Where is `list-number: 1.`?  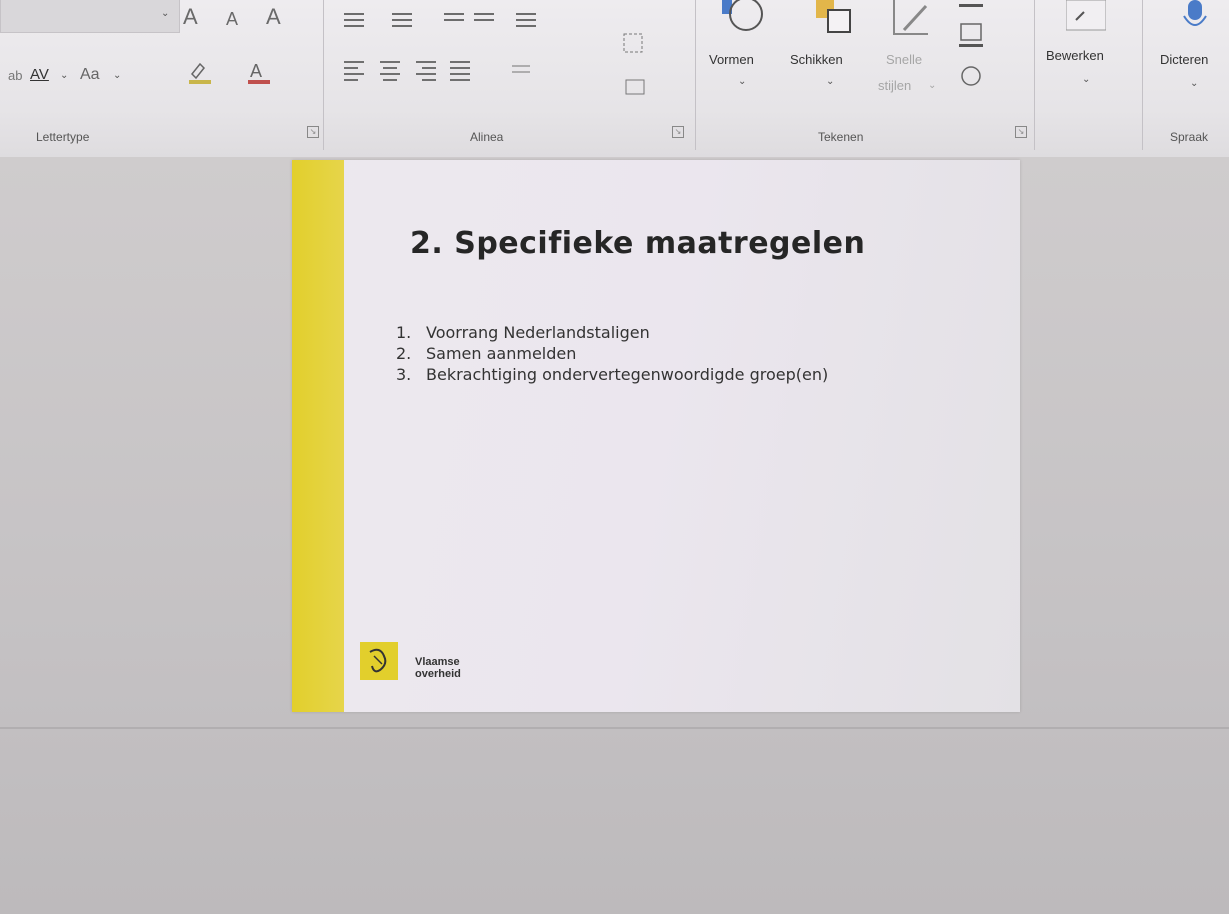 list-number: 1. is located at coordinates (404, 332).